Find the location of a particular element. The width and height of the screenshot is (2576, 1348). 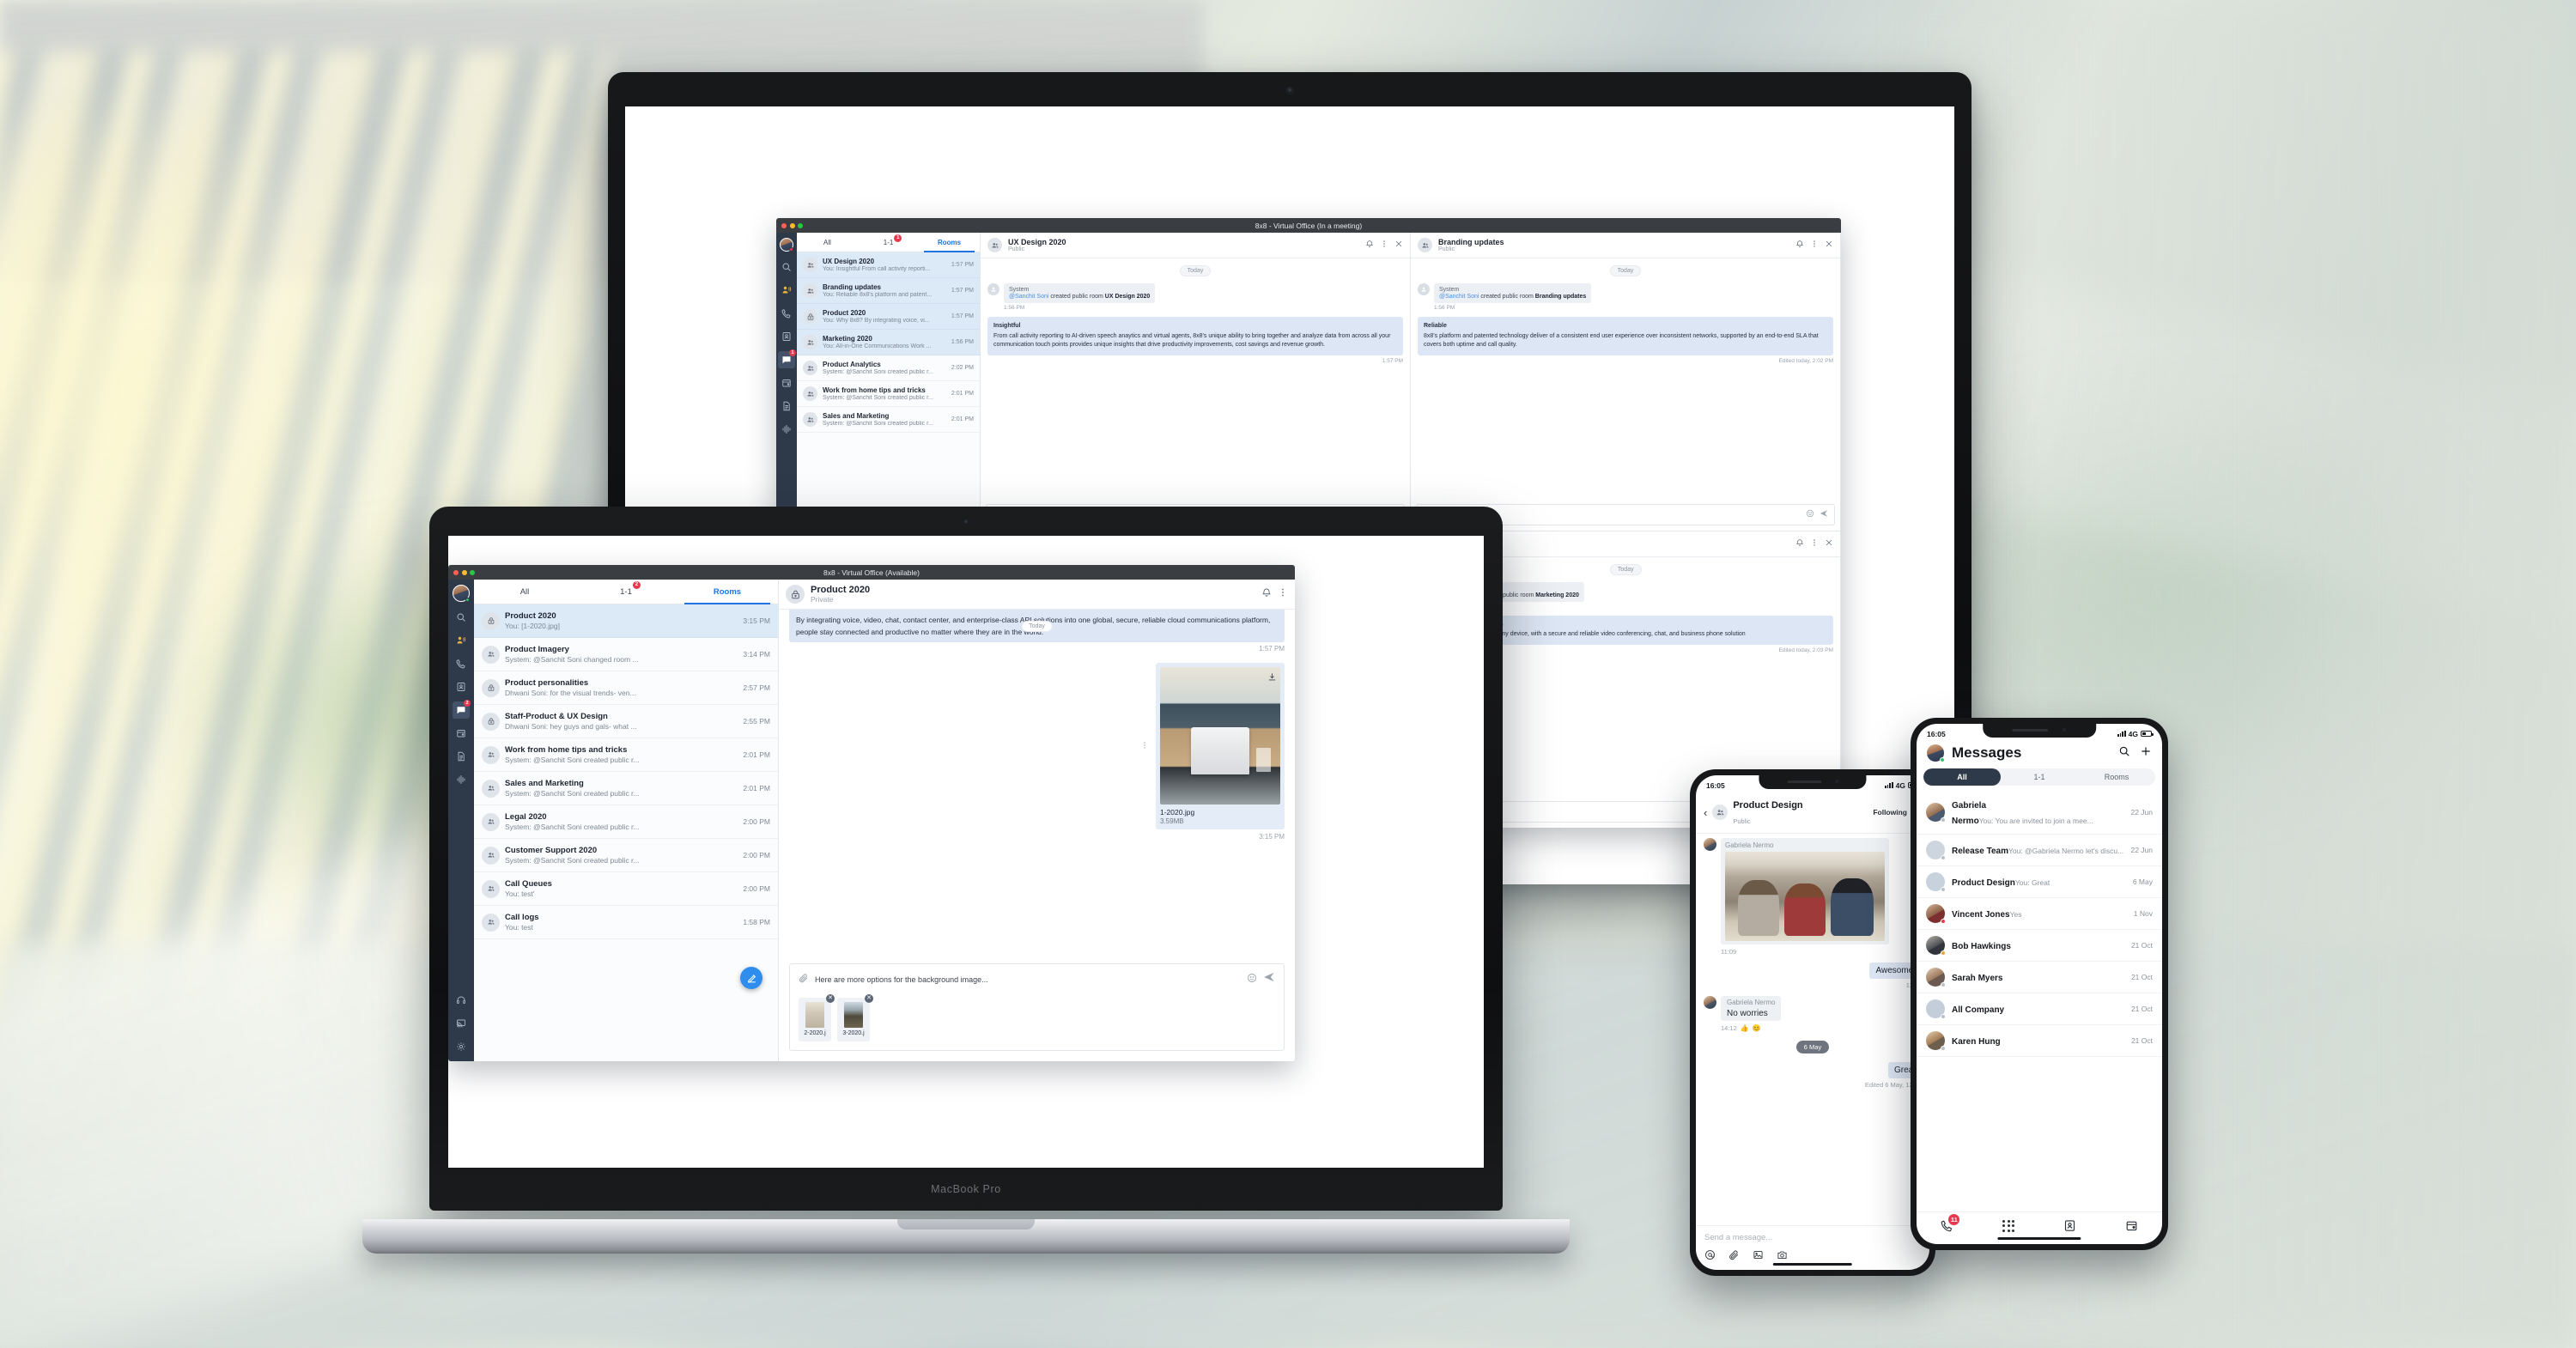

tab-keypad is located at coordinates (2009, 1226).